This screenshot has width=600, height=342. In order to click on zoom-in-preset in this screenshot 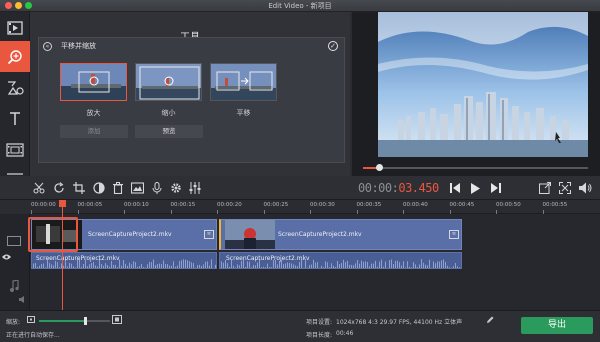, I will do `click(93, 82)`.